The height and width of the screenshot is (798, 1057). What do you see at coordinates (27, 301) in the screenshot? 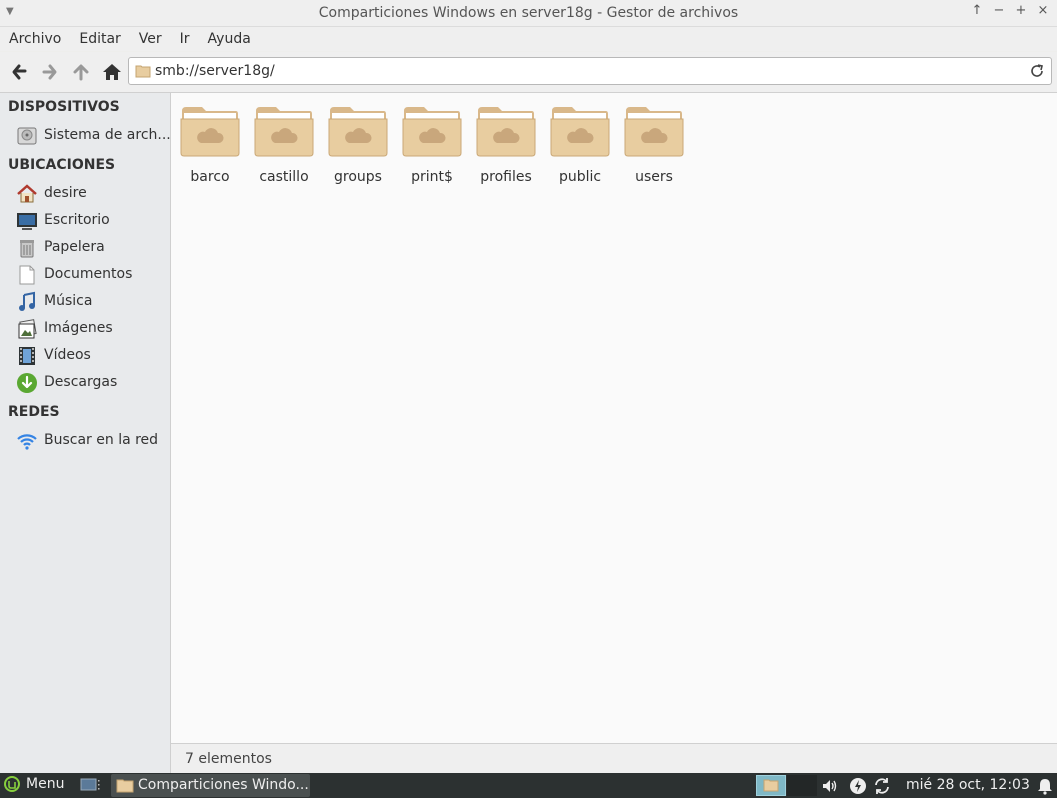
I see `music-icon` at bounding box center [27, 301].